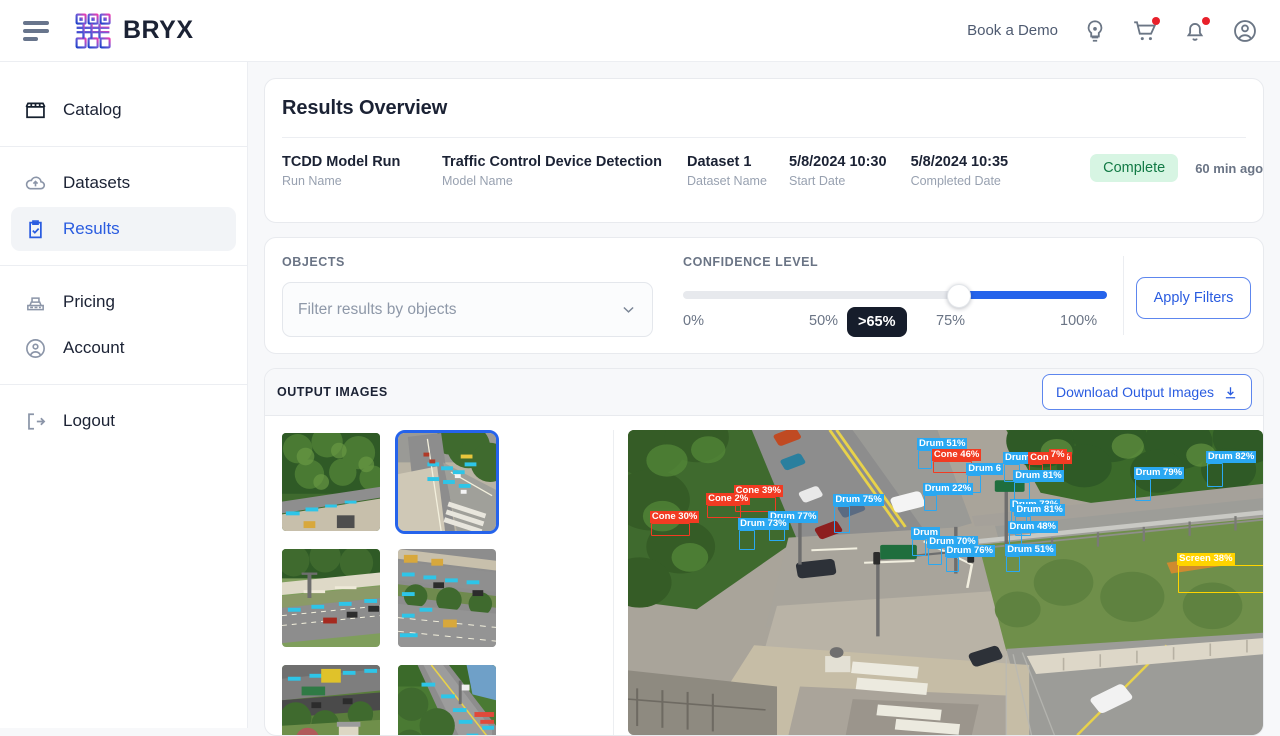 The image size is (1280, 736). I want to click on book-a-demo-link: Book a Demo, so click(1012, 30).